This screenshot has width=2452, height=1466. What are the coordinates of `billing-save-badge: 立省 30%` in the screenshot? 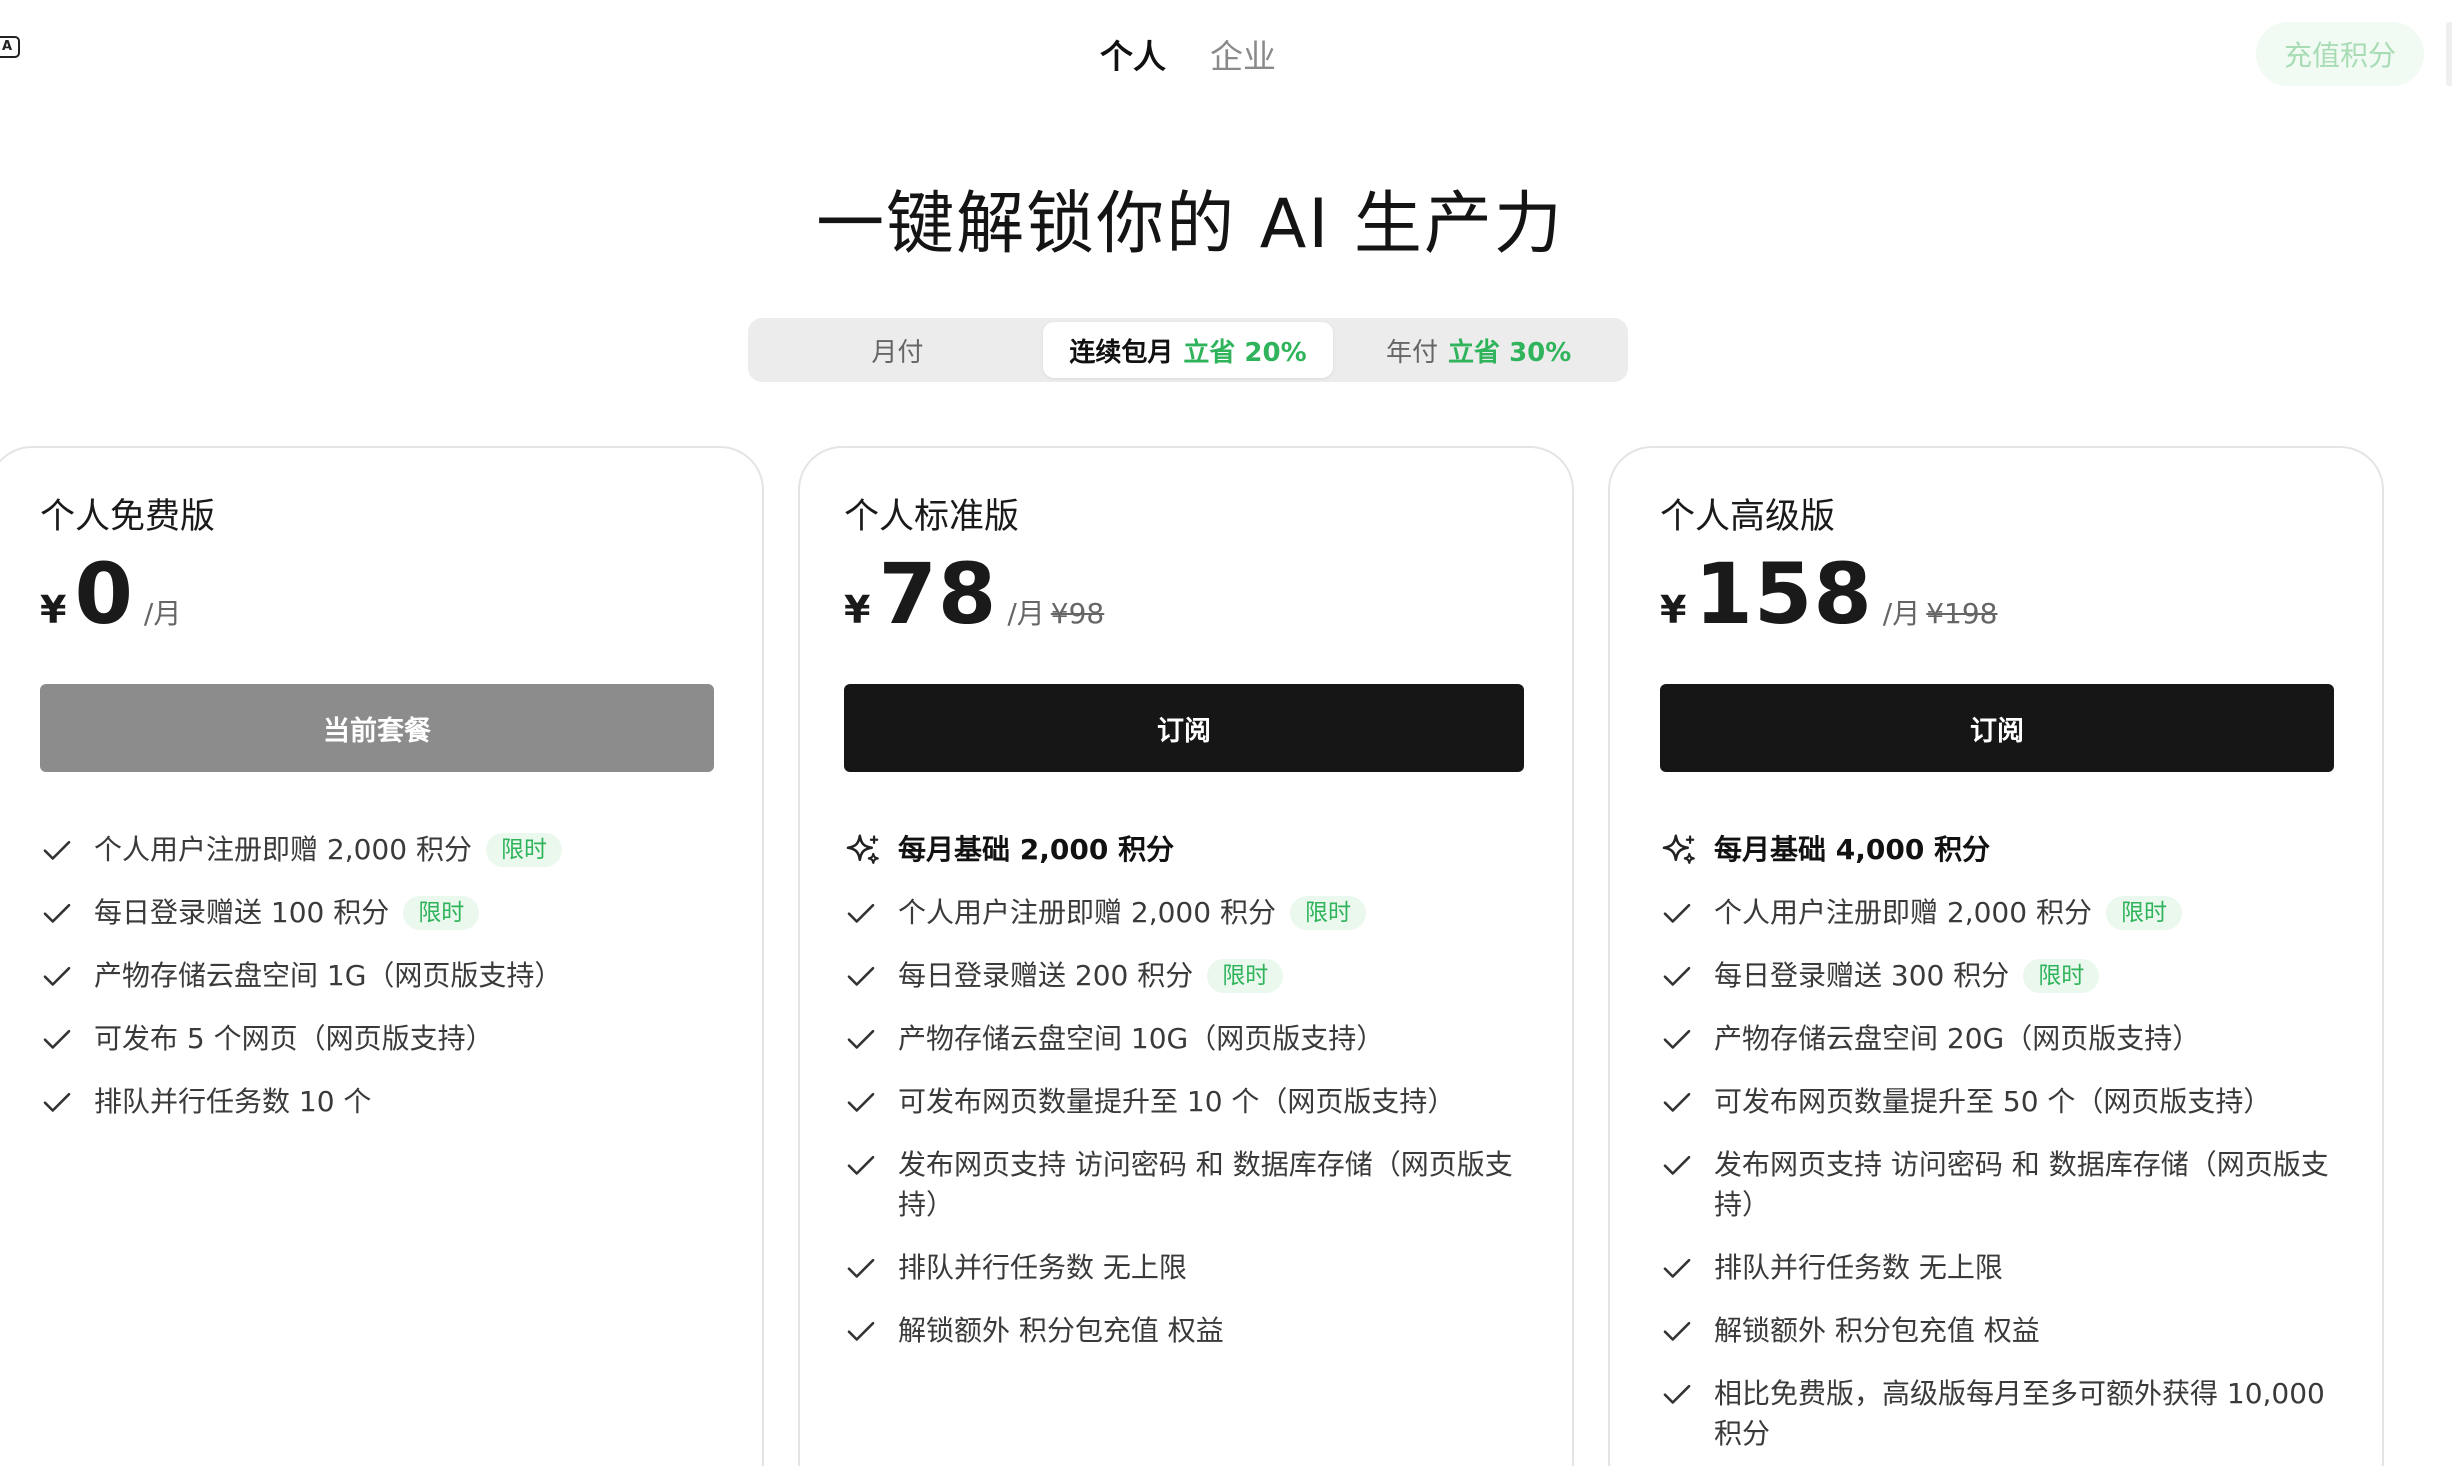 It's located at (1510, 352).